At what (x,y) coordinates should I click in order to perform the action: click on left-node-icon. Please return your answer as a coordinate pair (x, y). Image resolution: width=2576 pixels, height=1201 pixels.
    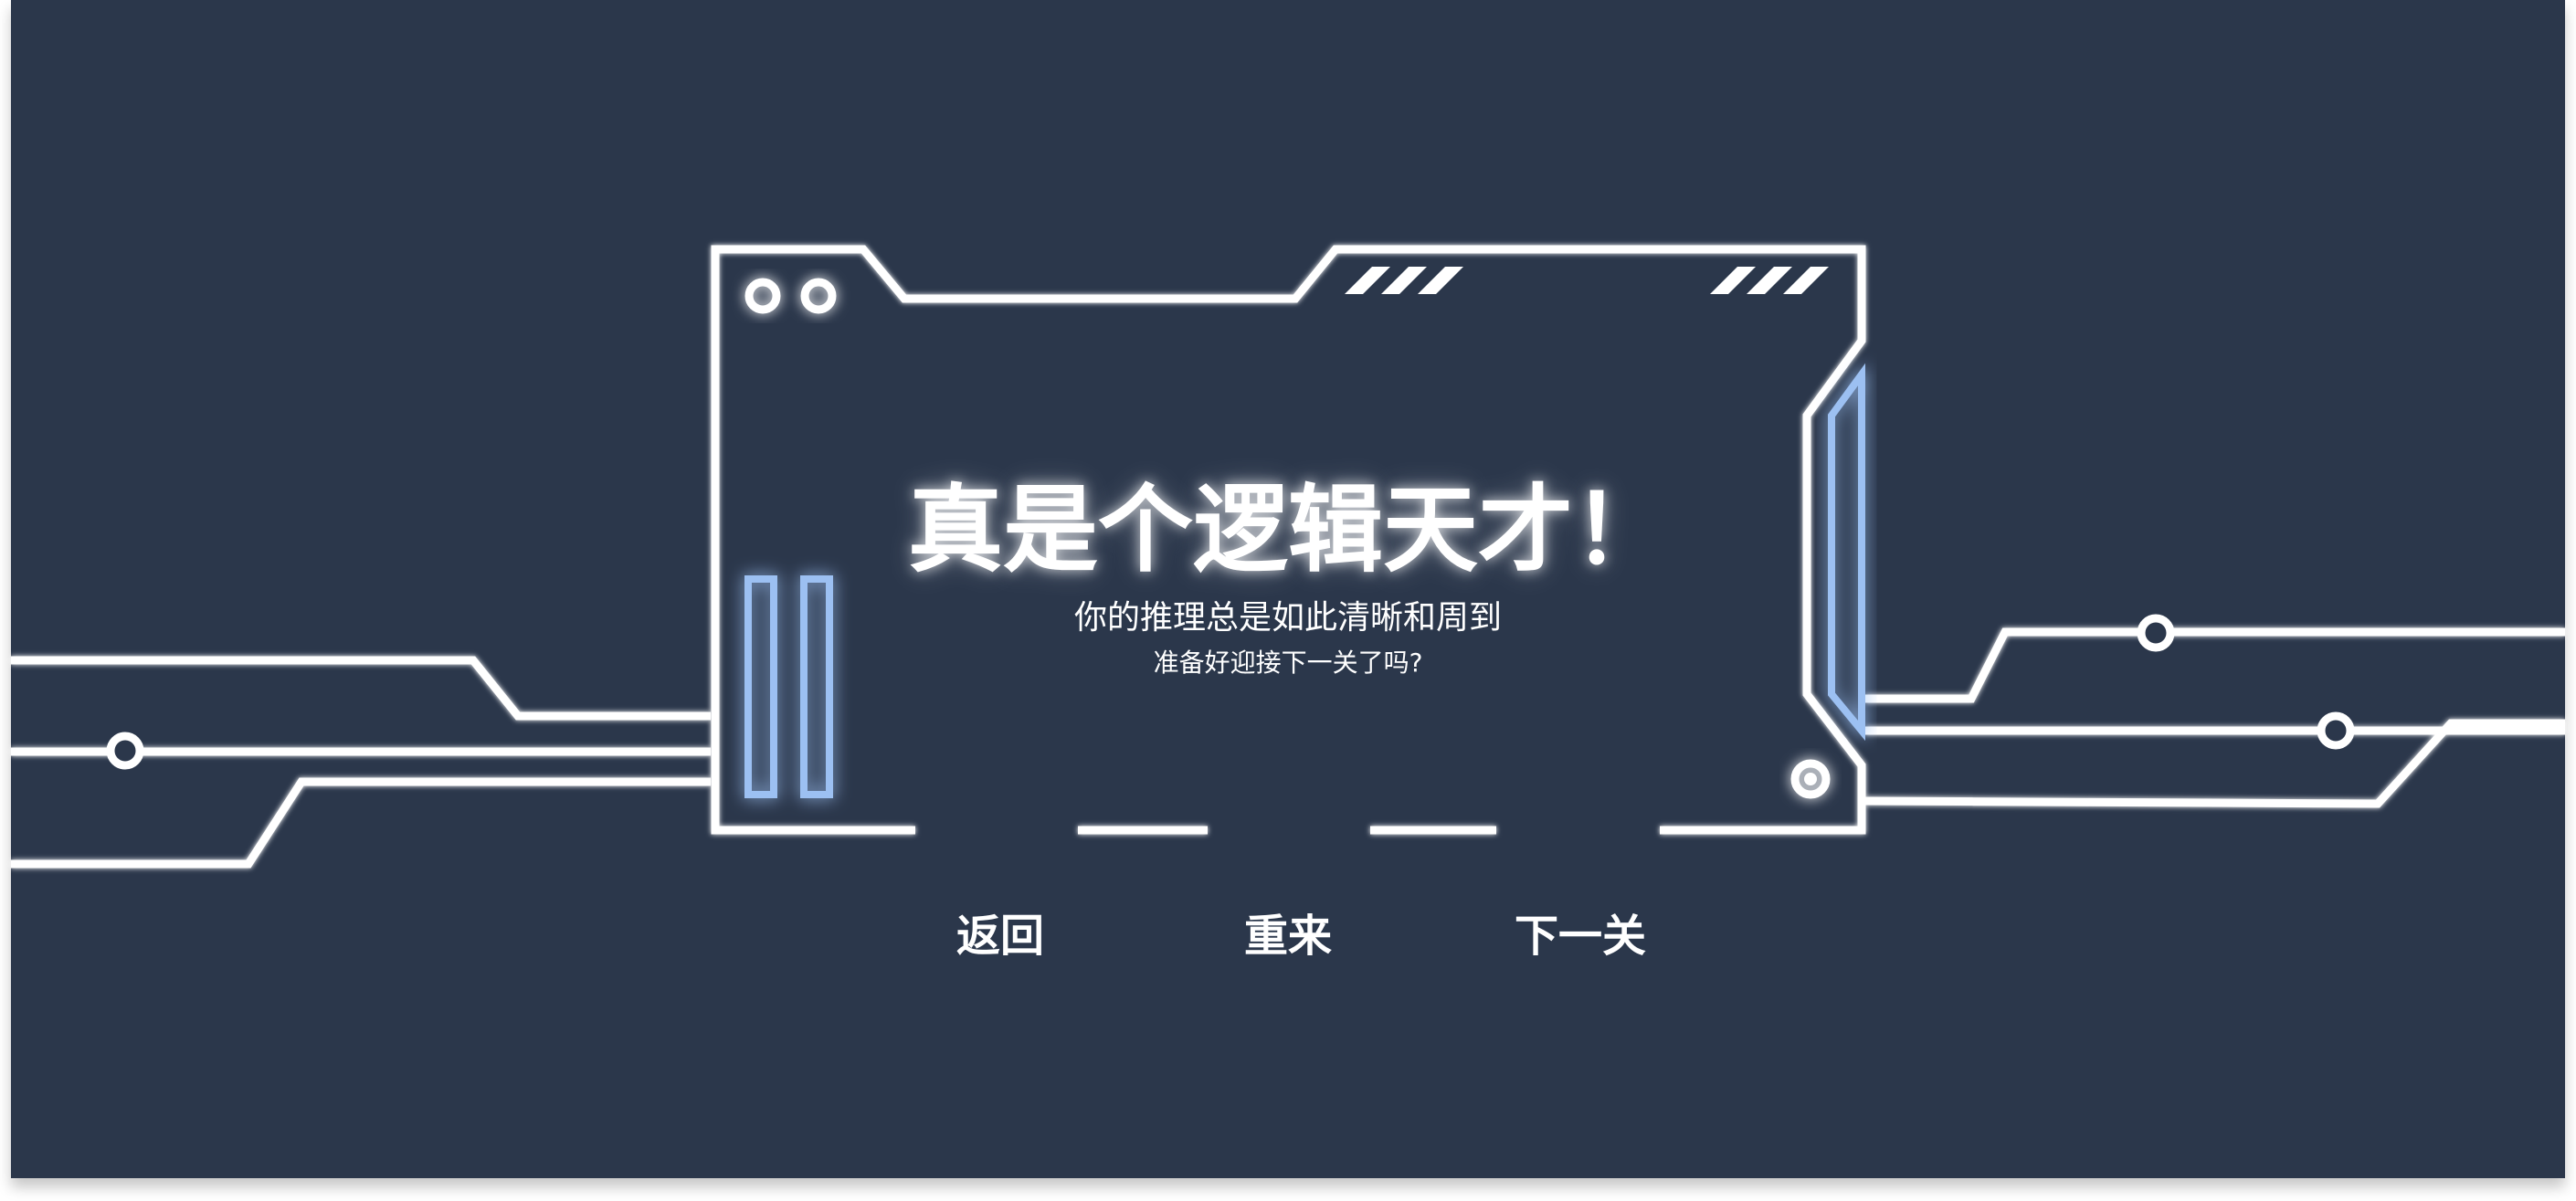
    Looking at the image, I should click on (125, 751).